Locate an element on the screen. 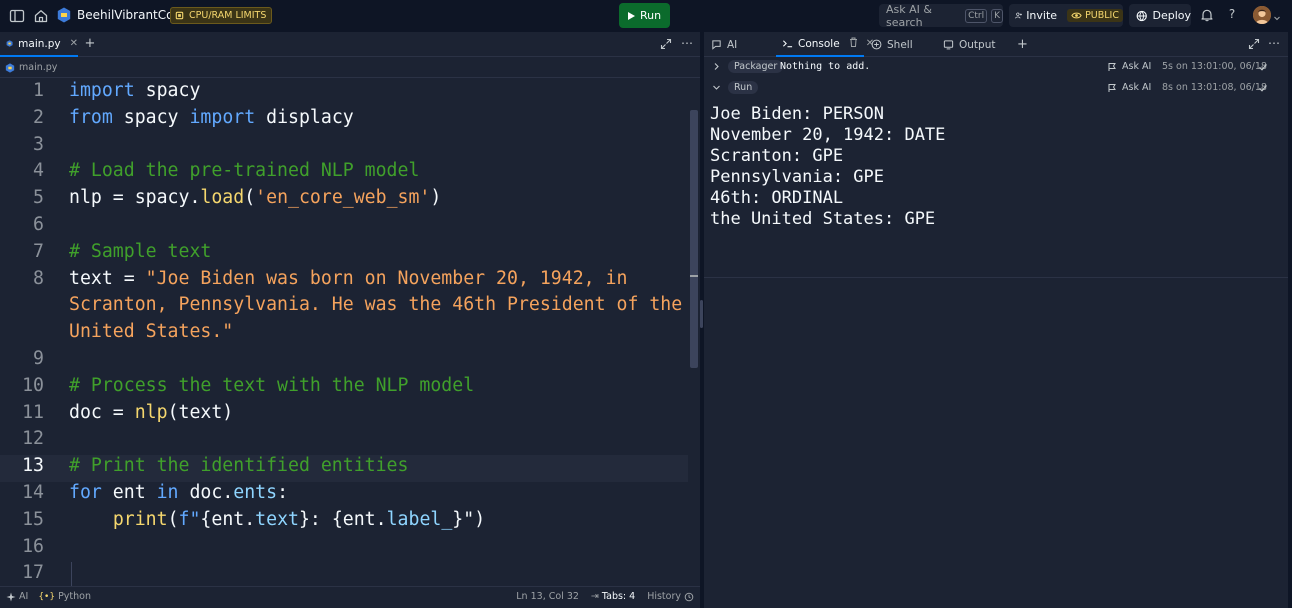 Image resolution: width=1292 pixels, height=608 pixels. tab-arrow-icon: ⇥ is located at coordinates (594, 596).